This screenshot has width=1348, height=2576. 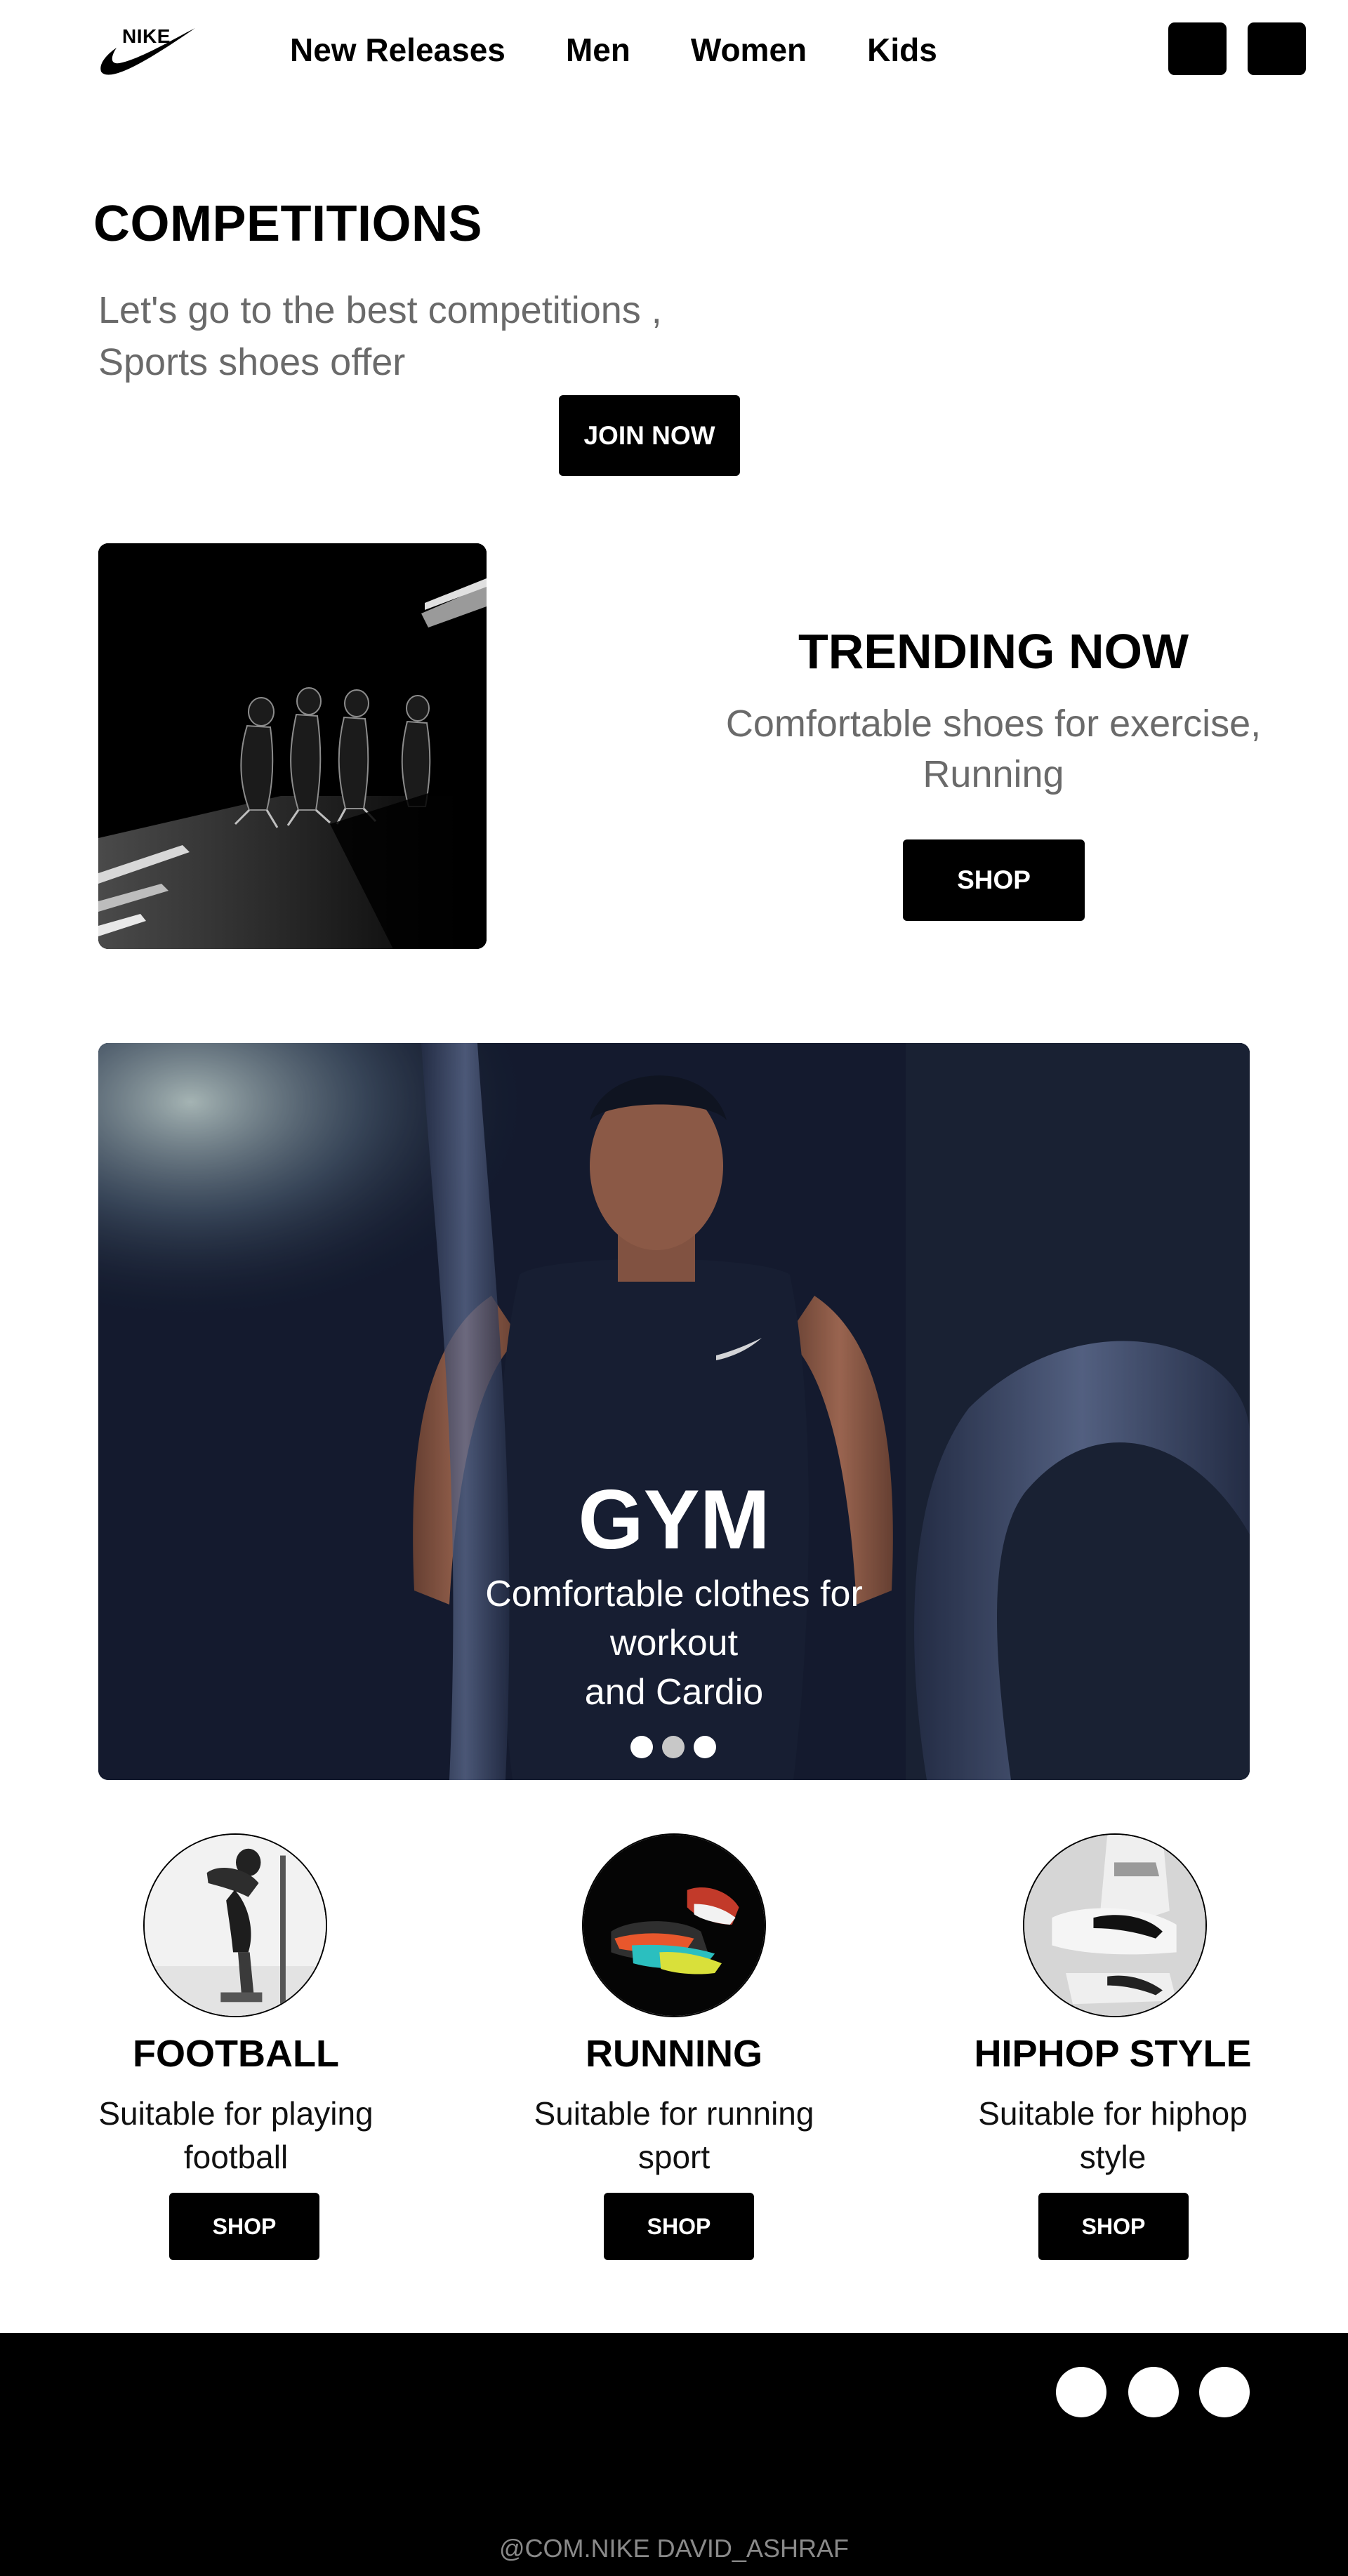 I want to click on nav-kids: Kids, so click(x=902, y=50).